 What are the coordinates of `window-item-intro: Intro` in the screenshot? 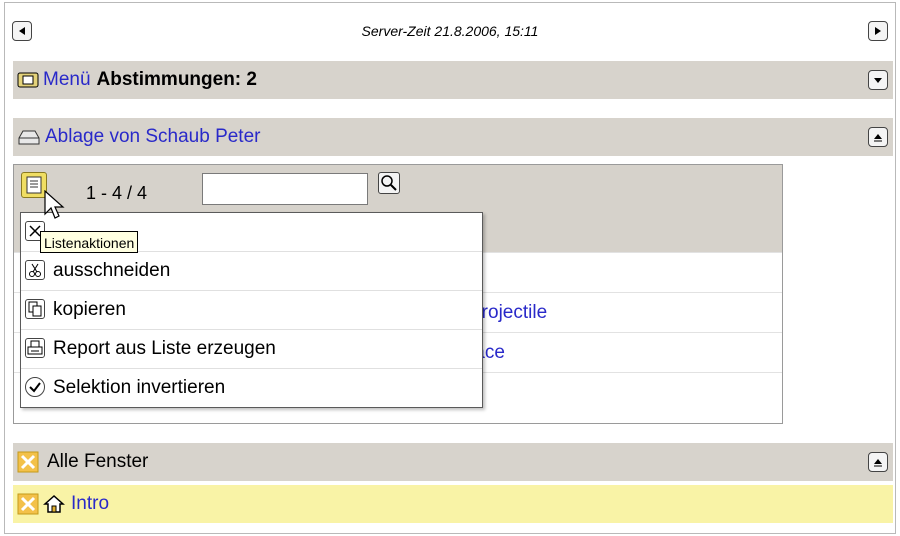 It's located at (453, 504).